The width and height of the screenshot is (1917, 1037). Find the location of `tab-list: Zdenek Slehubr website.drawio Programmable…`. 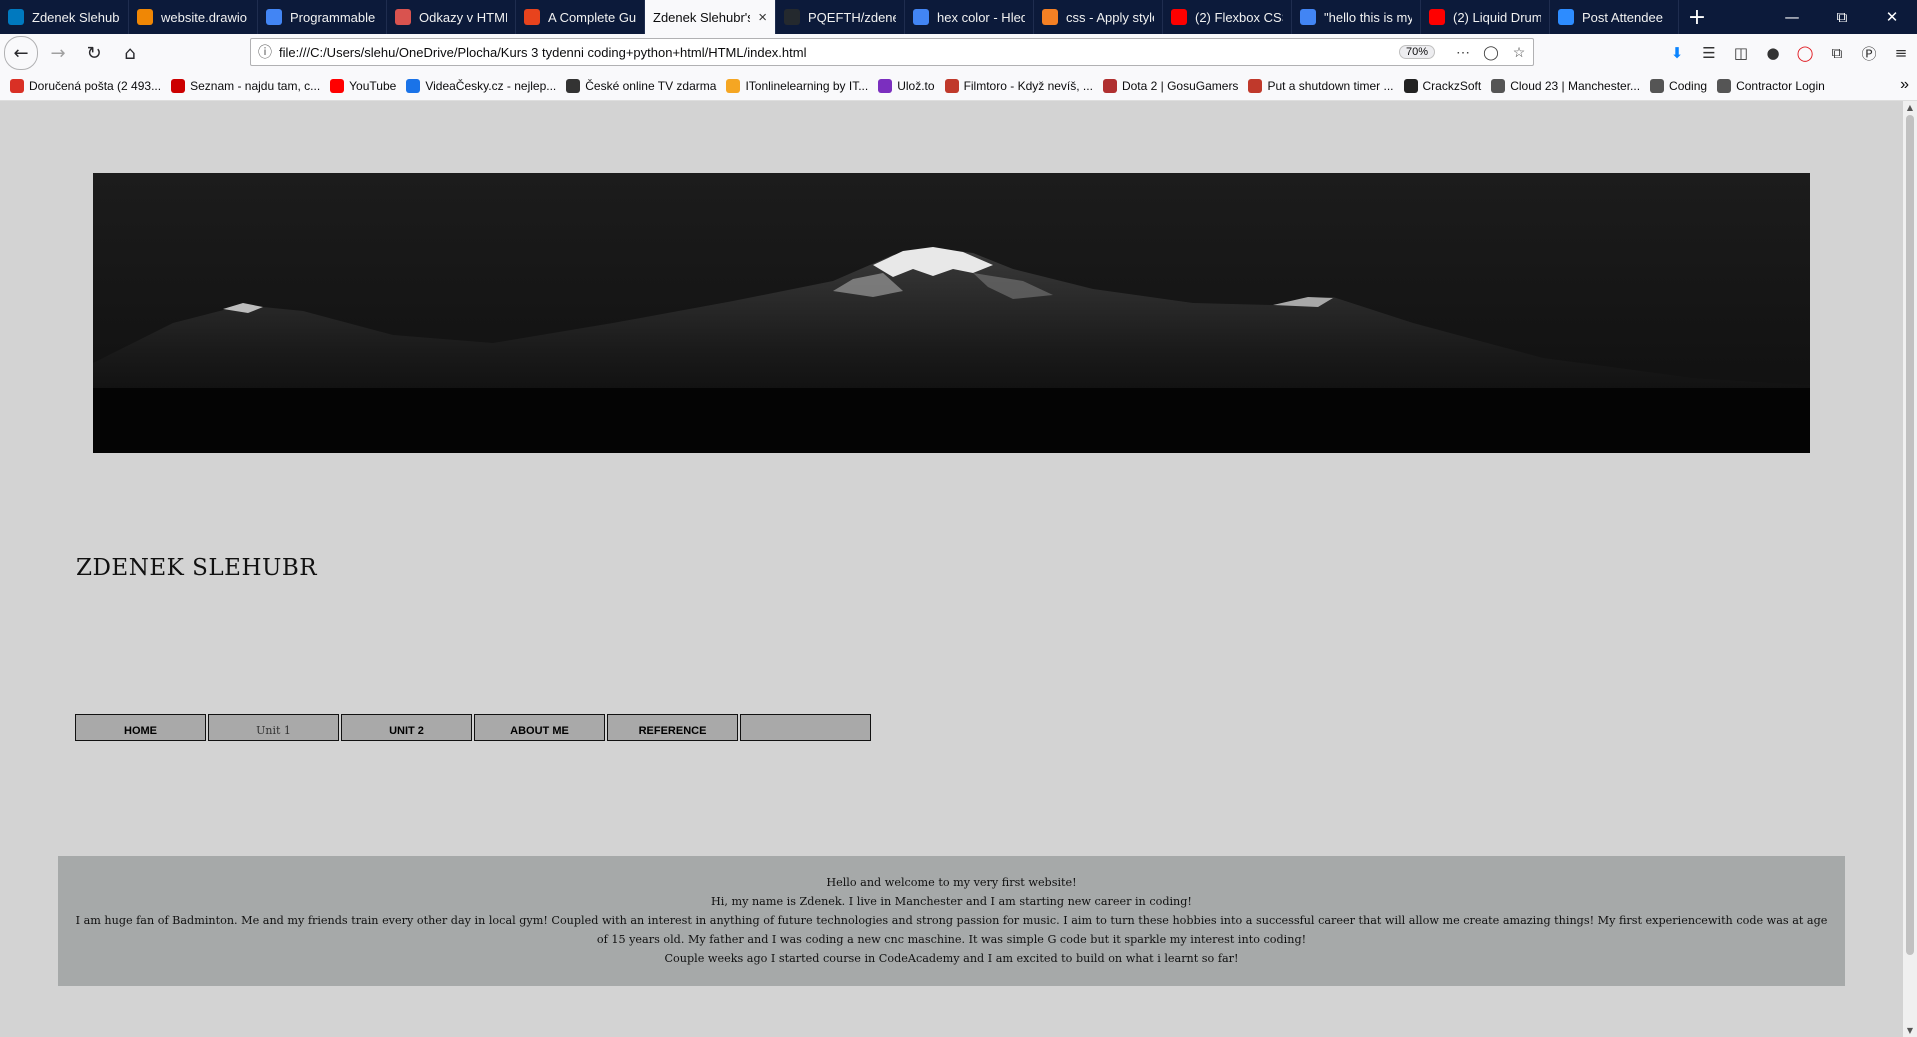

tab-list: Zdenek Slehubr website.drawio Programmable… is located at coordinates (839, 17).